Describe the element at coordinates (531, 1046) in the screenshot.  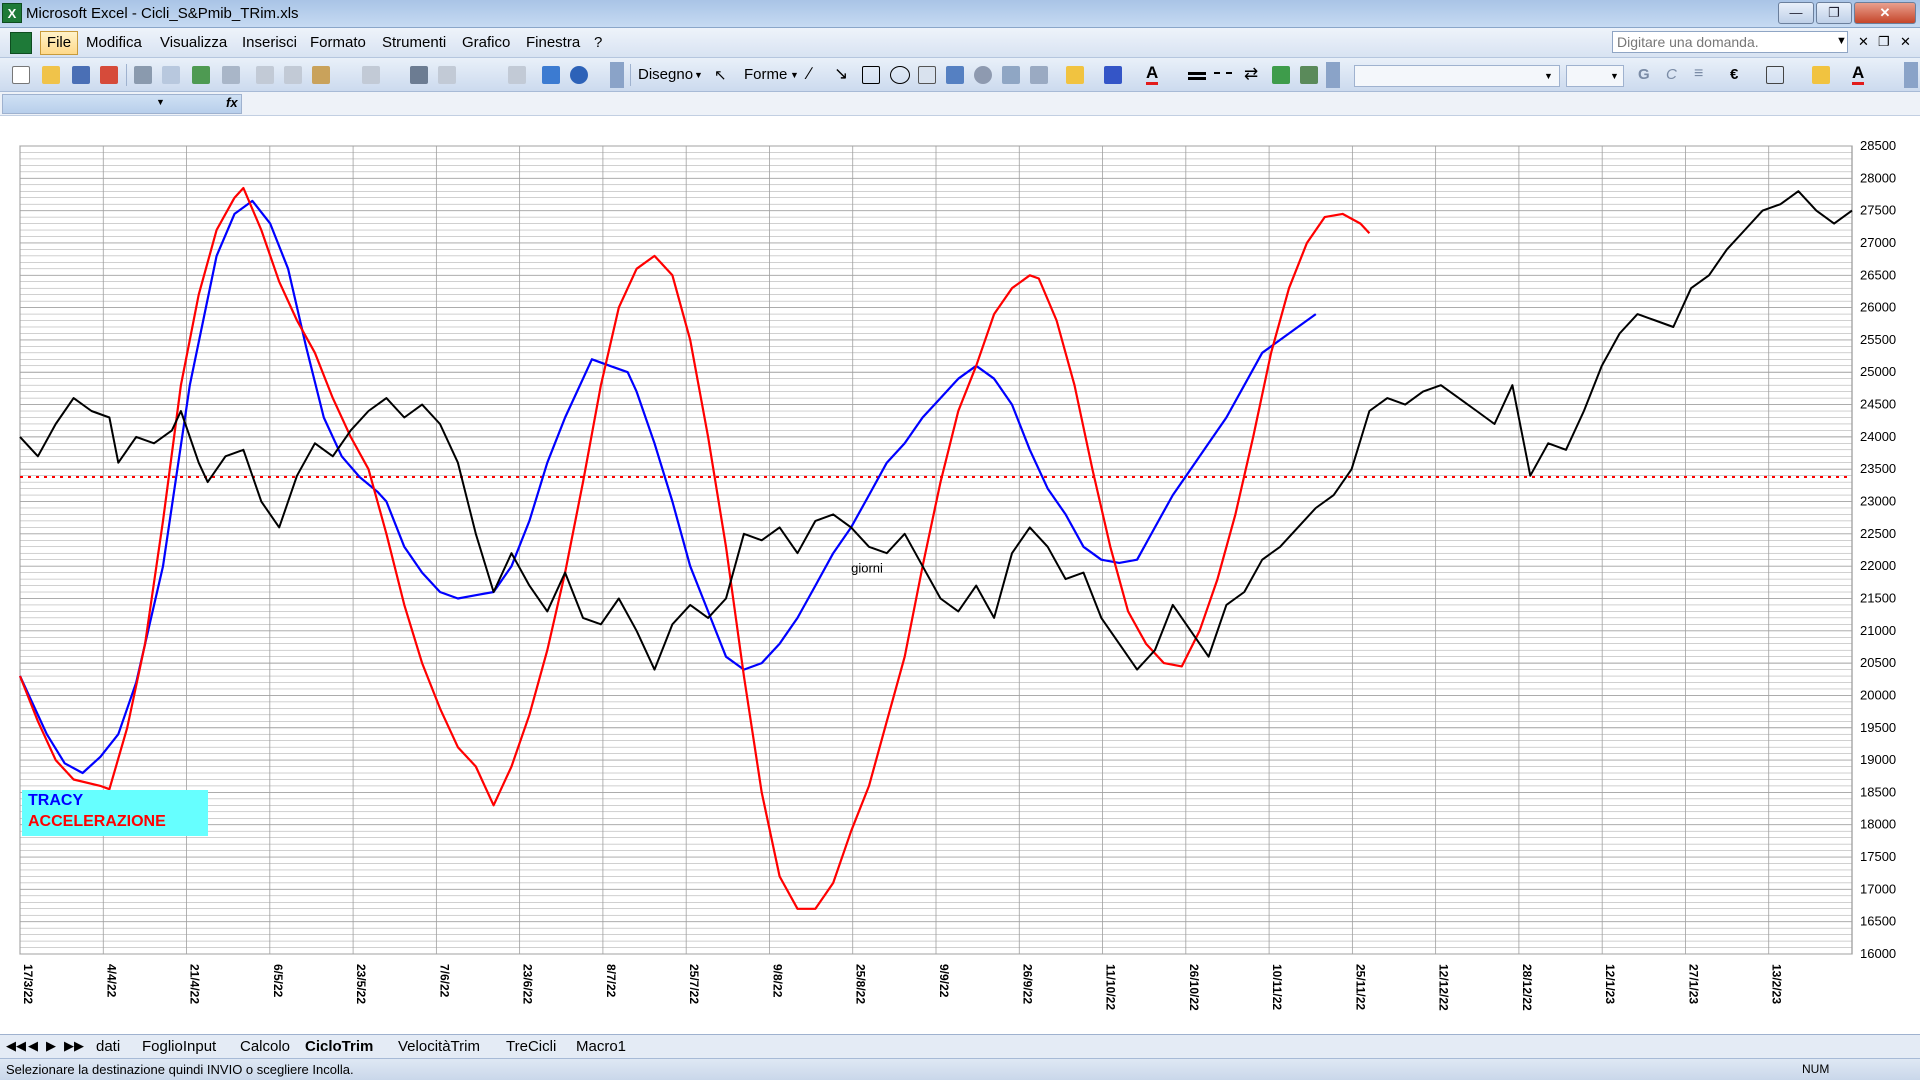
I see `tab-trecicli: TreCicli` at that location.